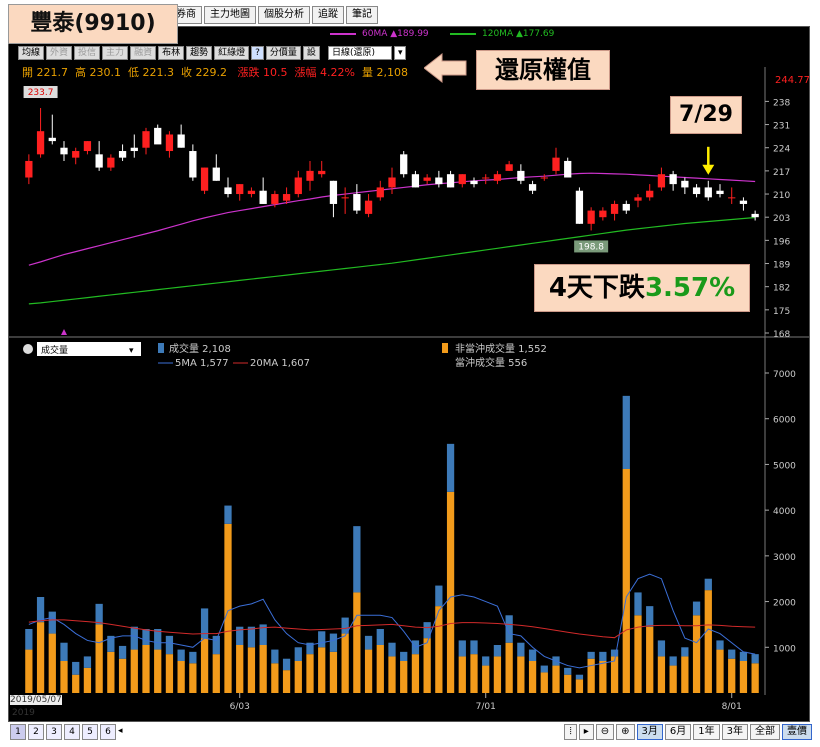 Image resolution: width=820 pixels, height=747 pixels. Describe the element at coordinates (120, 732) in the screenshot. I see `scroll-left-icon: ◂` at that location.